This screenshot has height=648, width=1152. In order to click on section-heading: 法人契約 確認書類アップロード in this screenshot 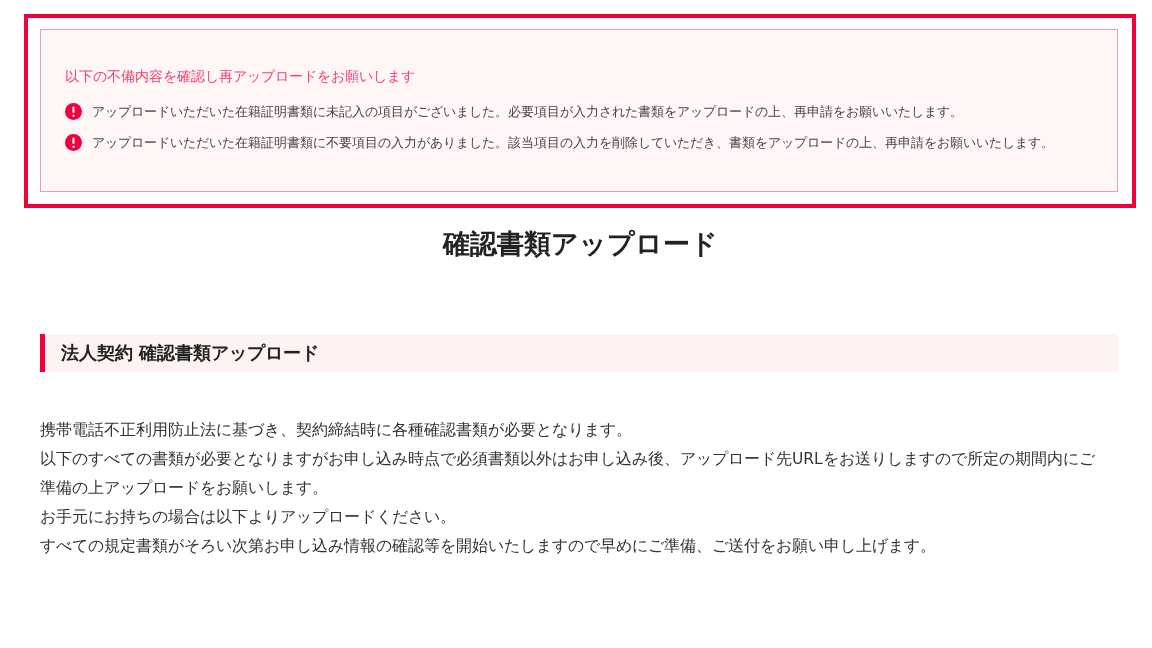, I will do `click(579, 353)`.